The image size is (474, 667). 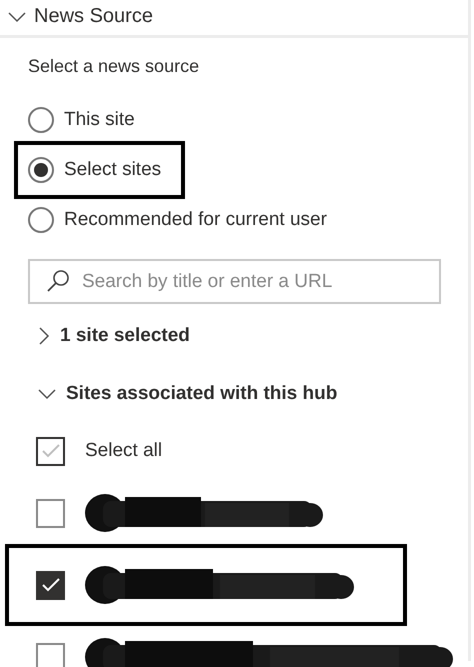 I want to click on group-toggle: Sites associated with this hub, so click(x=202, y=394).